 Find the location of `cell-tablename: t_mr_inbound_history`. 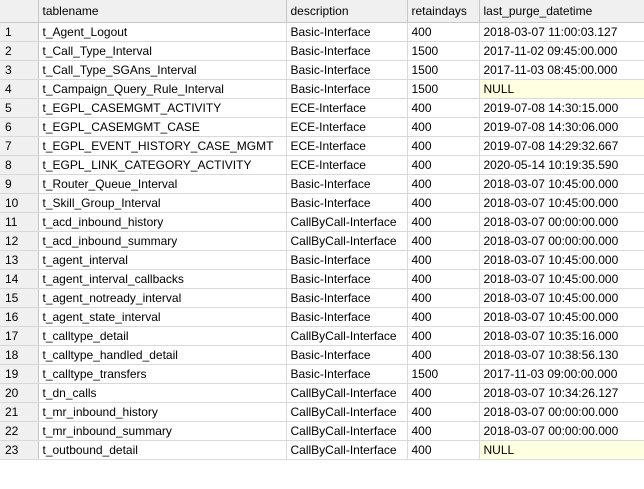

cell-tablename: t_mr_inbound_history is located at coordinates (162, 412).